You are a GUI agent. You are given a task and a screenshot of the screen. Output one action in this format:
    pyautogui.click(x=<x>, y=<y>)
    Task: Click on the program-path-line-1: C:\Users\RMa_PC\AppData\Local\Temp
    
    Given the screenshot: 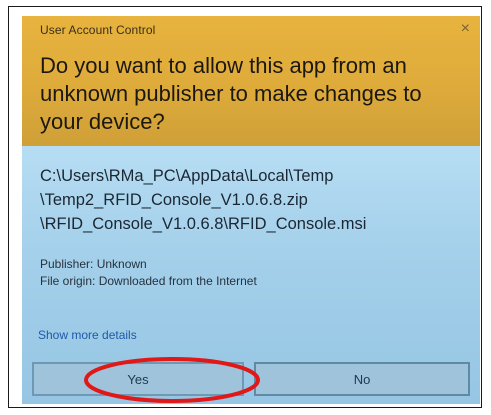 What is the action you would take?
    pyautogui.click(x=187, y=176)
    